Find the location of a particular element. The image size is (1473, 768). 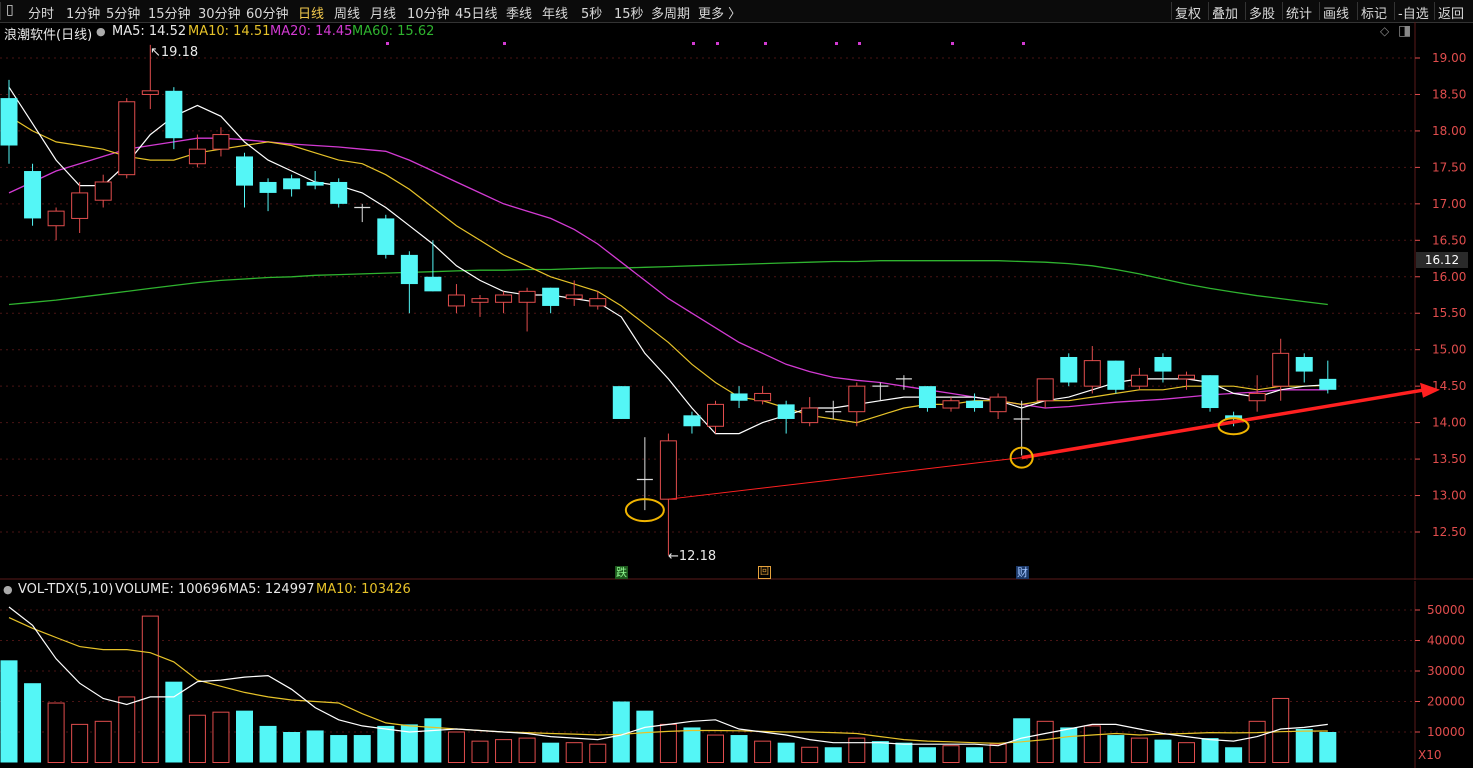

tab-timeframe-0: 分时 is located at coordinates (41, 12).